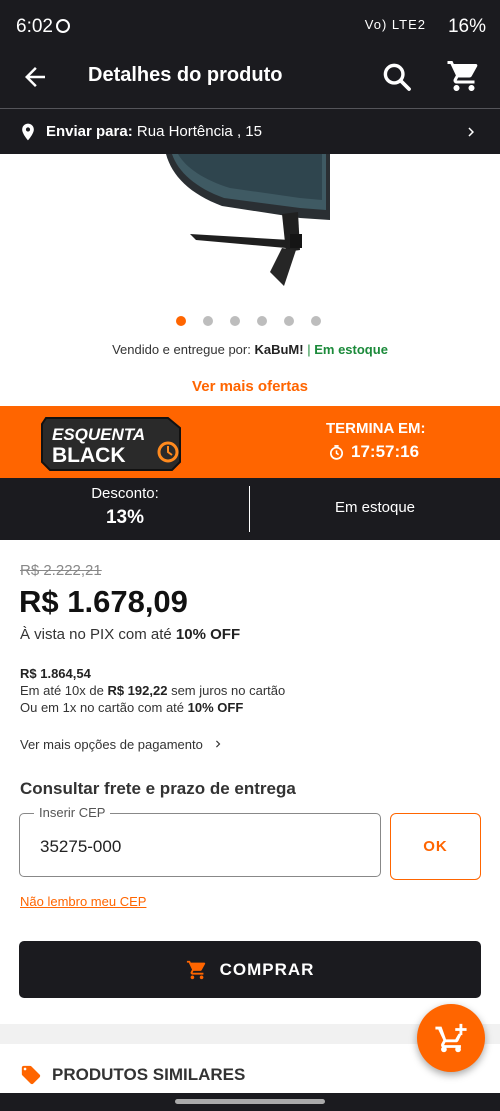 The width and height of the screenshot is (500, 1111). Describe the element at coordinates (83, 901) in the screenshot. I see `forgot-cep-link: Não lembro meu CEP` at that location.